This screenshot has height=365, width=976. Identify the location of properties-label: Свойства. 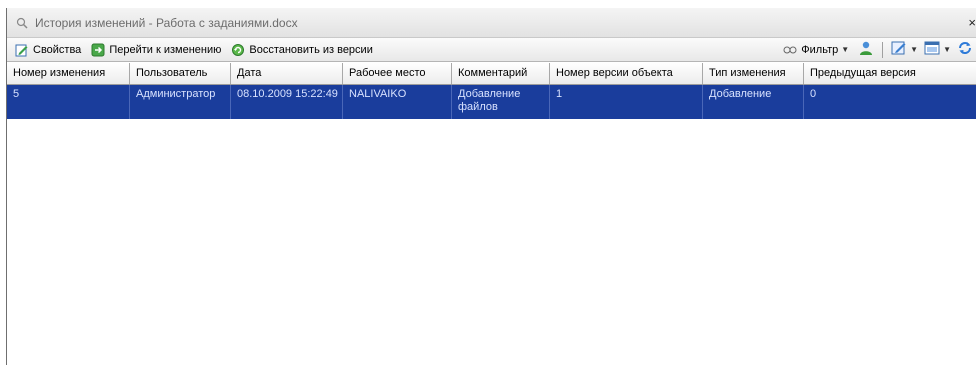
(57, 49).